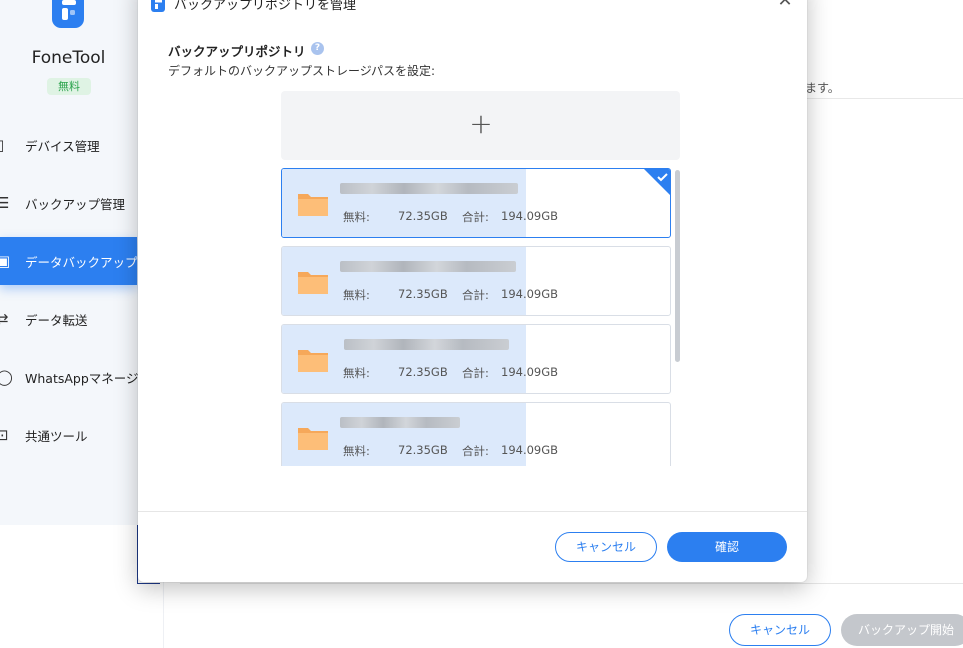 Image resolution: width=963 pixels, height=648 pixels. Describe the element at coordinates (317, 48) in the screenshot. I see `help-icon: ?` at that location.